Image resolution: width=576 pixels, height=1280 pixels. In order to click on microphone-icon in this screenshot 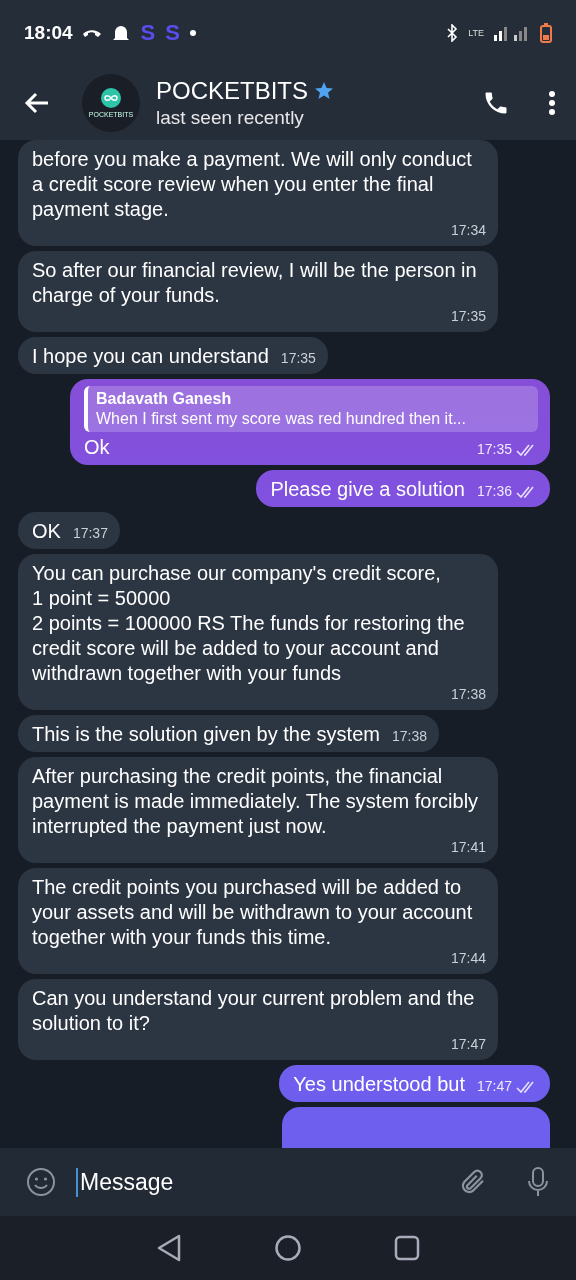, I will do `click(538, 1182)`.